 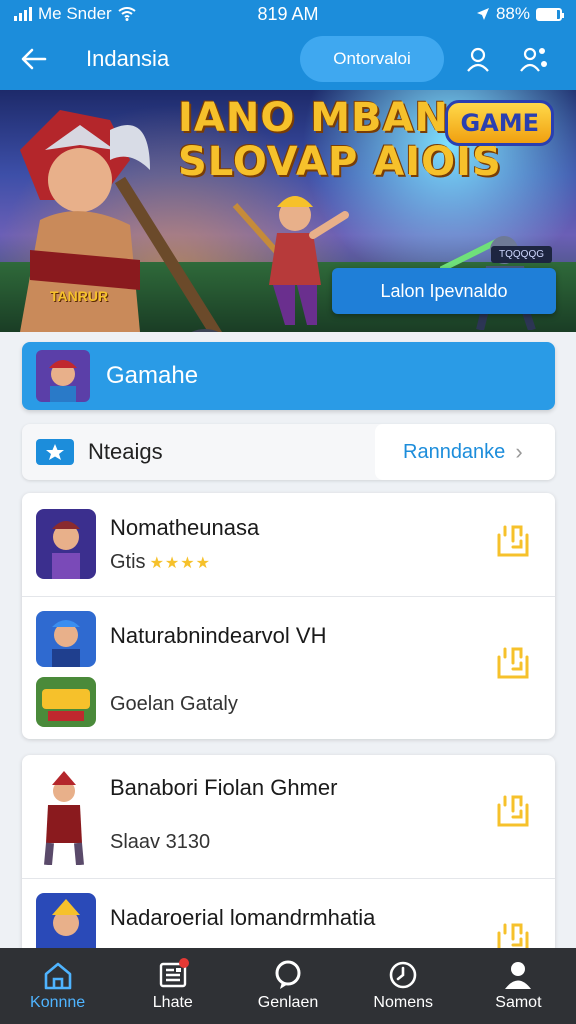 I want to click on chevron-right-icon: ›, so click(x=519, y=451).